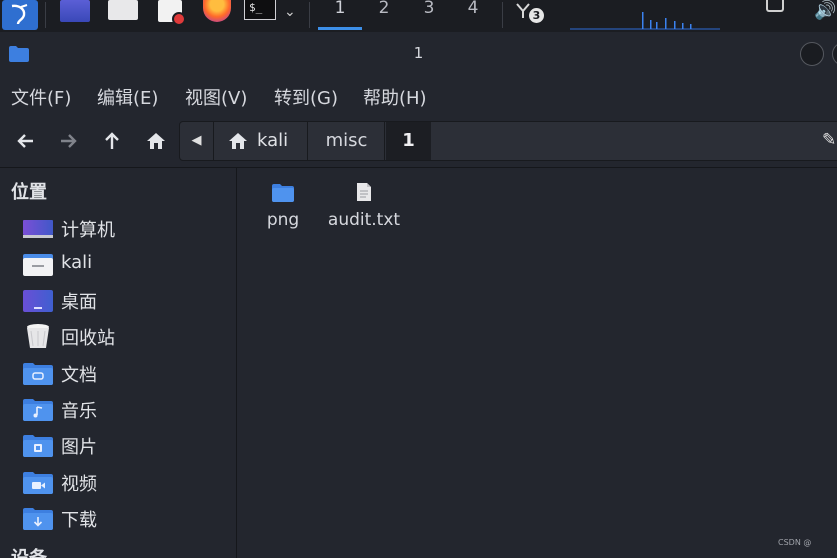 The width and height of the screenshot is (837, 558). Describe the element at coordinates (364, 192) in the screenshot. I see `text-file-icon` at that location.